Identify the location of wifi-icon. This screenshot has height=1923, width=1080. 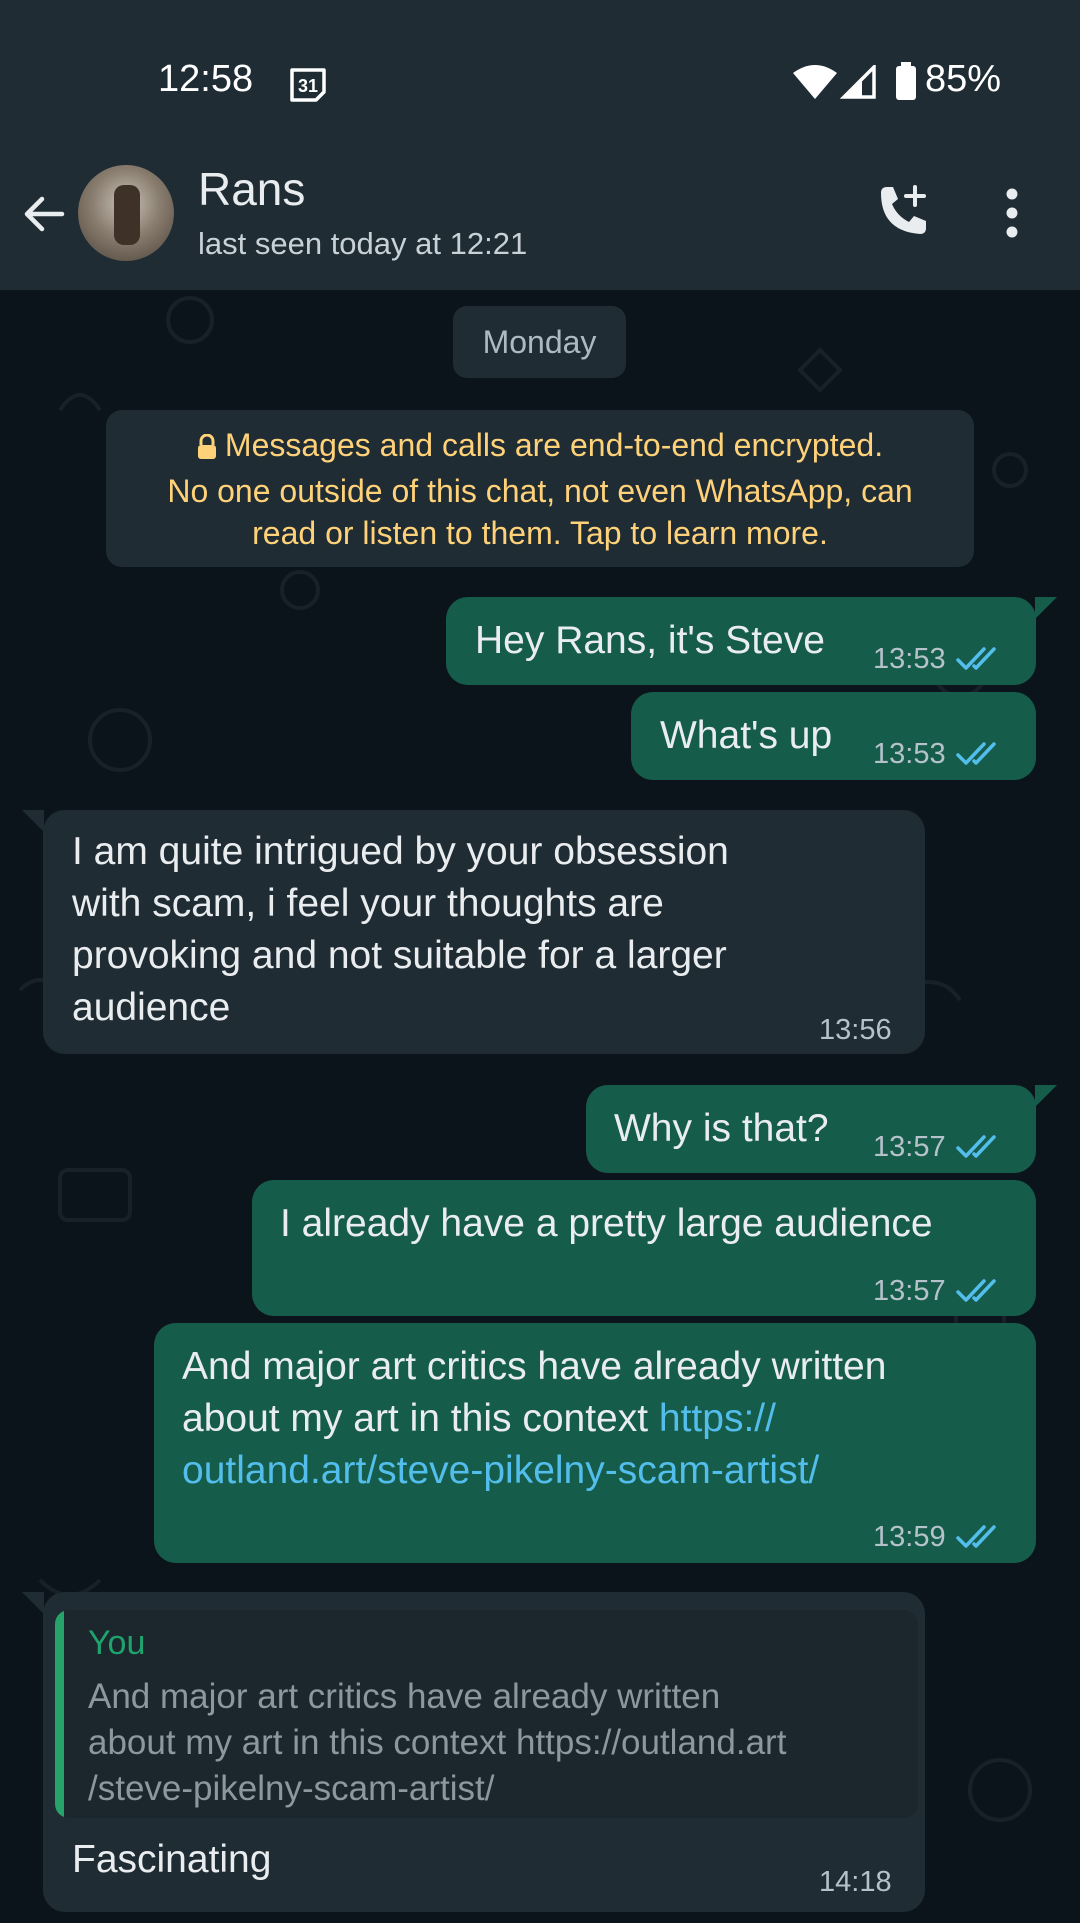
(815, 84).